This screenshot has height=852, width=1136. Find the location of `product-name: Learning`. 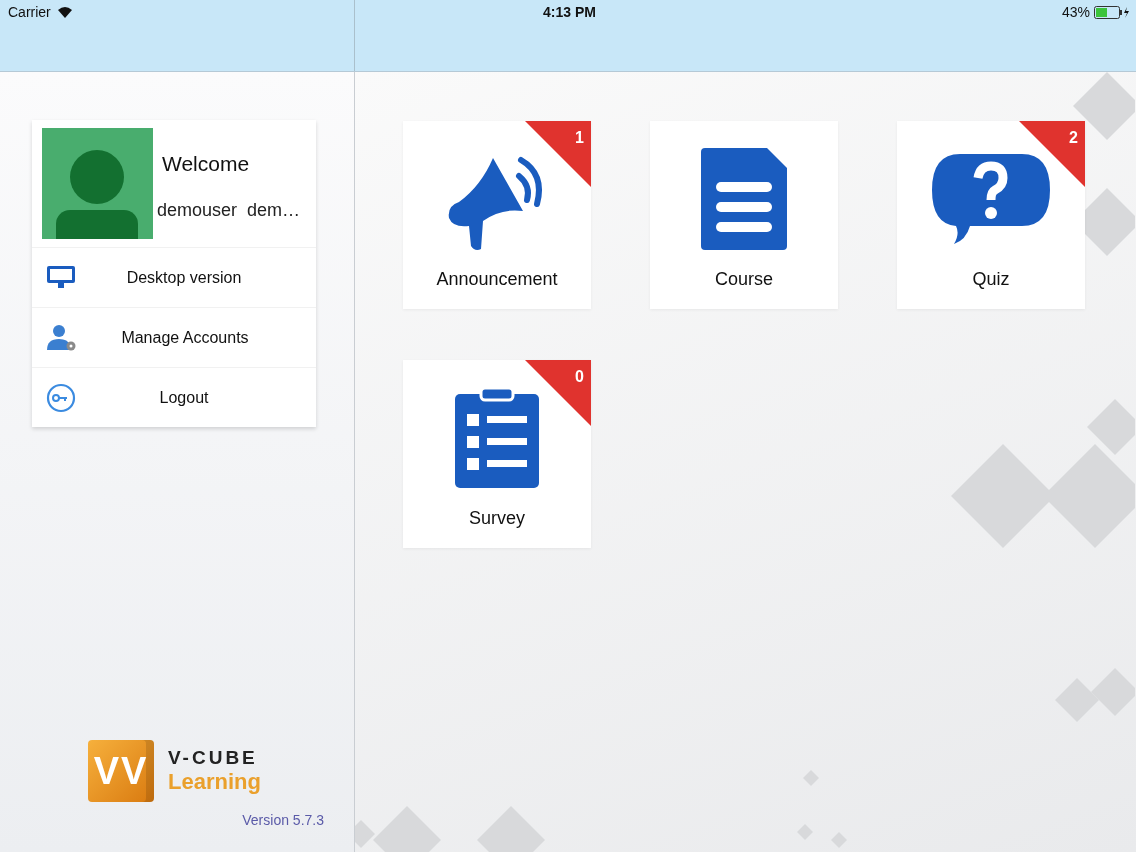

product-name: Learning is located at coordinates (214, 782).